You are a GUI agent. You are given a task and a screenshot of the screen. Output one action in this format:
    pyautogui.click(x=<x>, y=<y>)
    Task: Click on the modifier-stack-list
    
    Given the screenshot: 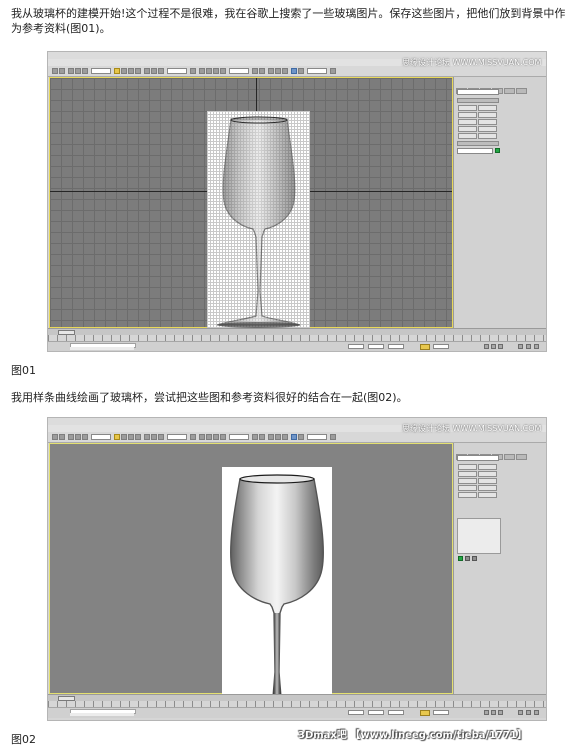 What is the action you would take?
    pyautogui.click(x=479, y=536)
    